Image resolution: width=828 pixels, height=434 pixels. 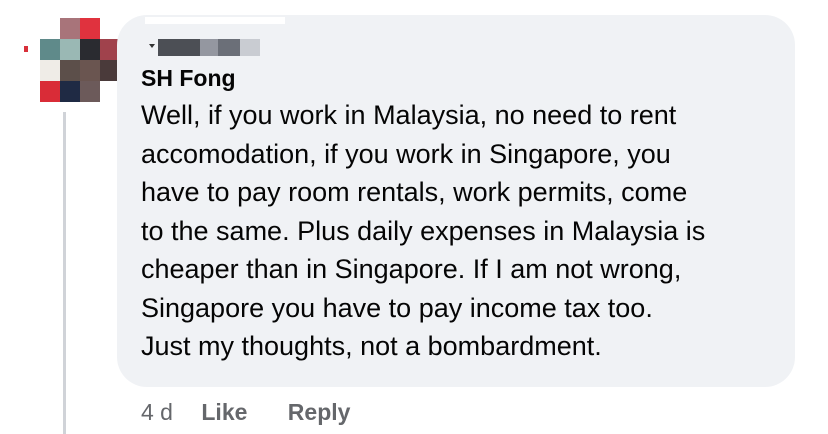 I want to click on decorative-mark, so click(x=26, y=49).